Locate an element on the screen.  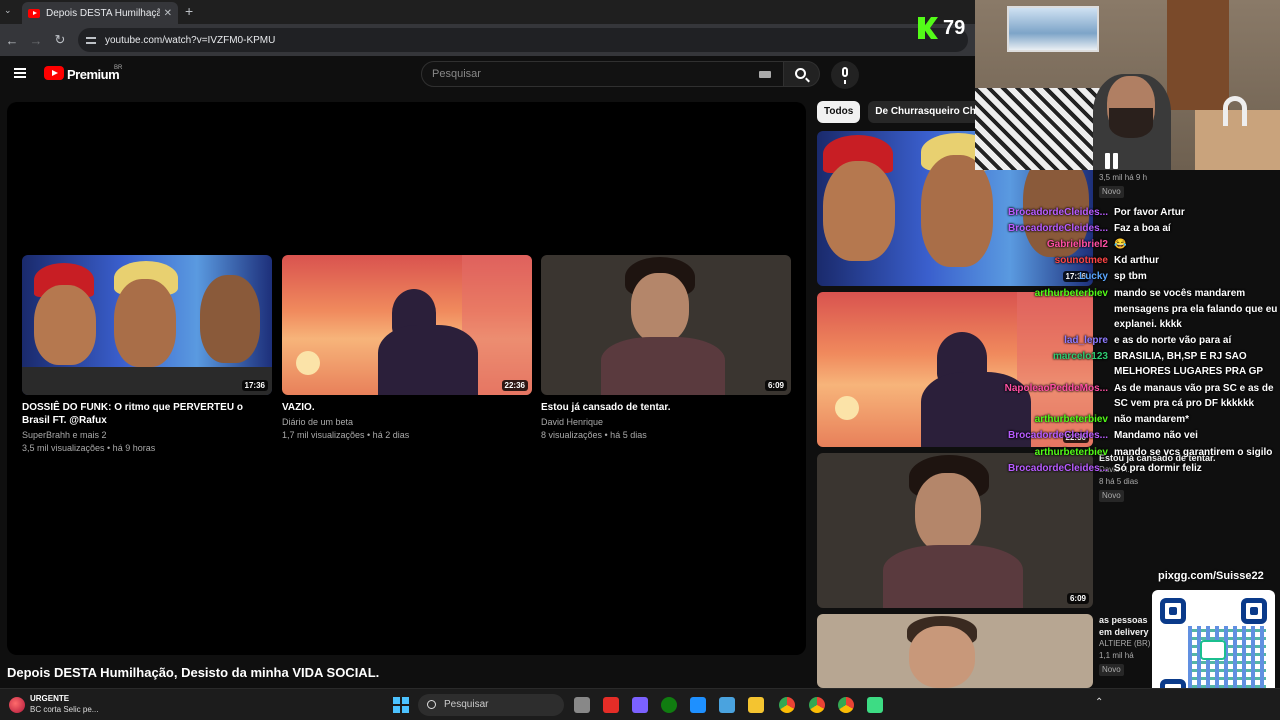
endscreen-stats: 8 visualizações • há 5 dias is located at coordinates (594, 435).